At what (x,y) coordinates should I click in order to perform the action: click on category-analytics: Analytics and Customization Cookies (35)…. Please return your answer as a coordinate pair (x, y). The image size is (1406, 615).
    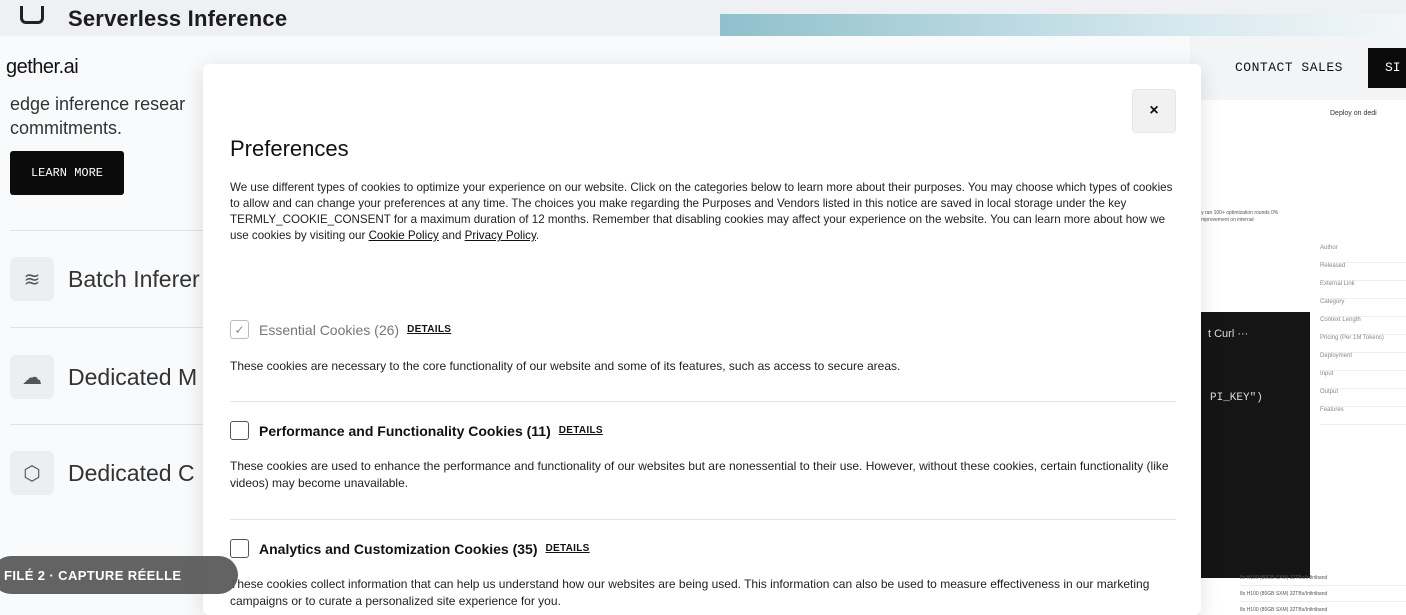
    Looking at the image, I should click on (410, 548).